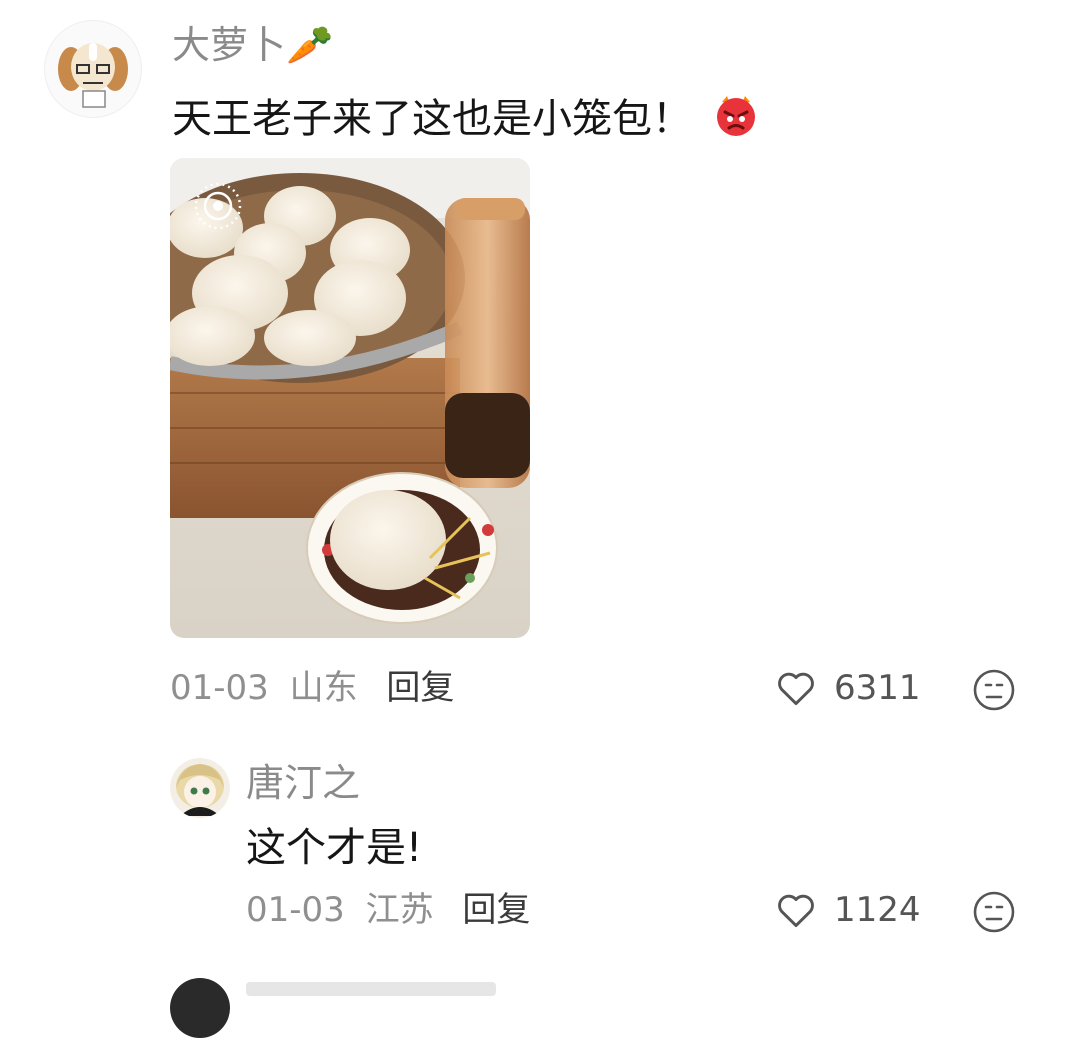  Describe the element at coordinates (200, 1008) in the screenshot. I see `next-comment-avatar` at that location.